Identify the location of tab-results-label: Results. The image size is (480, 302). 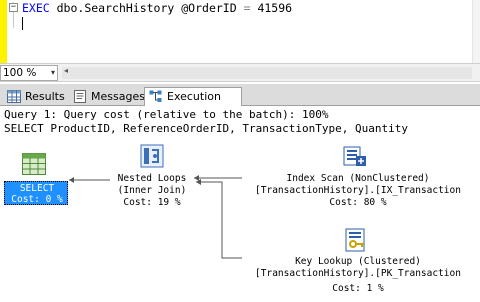
(45, 96).